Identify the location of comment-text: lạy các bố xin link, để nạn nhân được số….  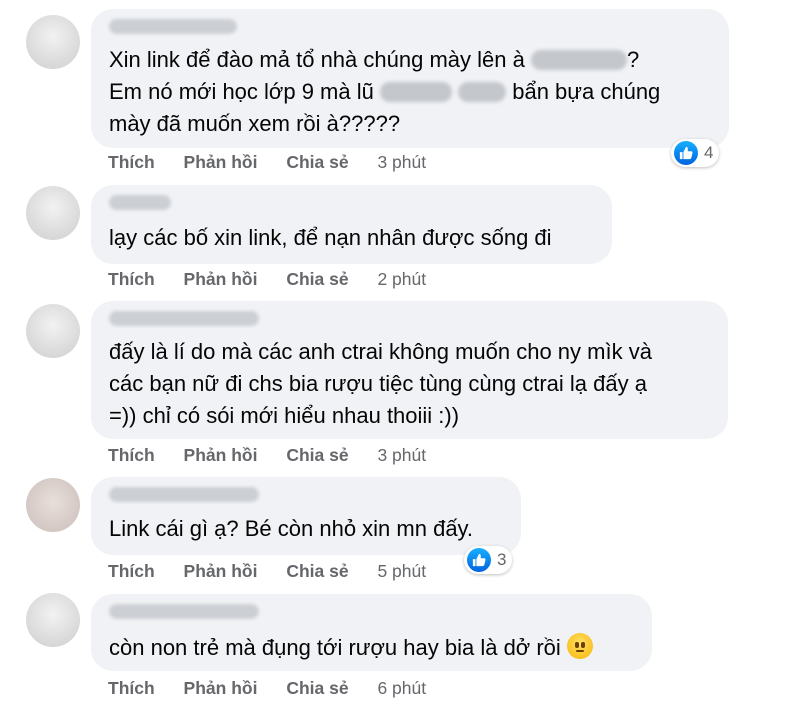
(330, 237).